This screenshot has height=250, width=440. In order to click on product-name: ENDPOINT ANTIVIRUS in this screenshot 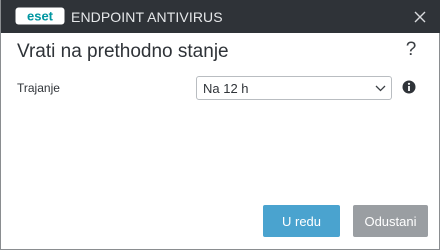, I will do `click(147, 17)`.